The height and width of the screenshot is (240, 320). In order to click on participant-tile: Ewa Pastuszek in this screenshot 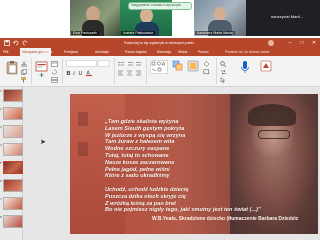, I will do `click(95, 18)`.